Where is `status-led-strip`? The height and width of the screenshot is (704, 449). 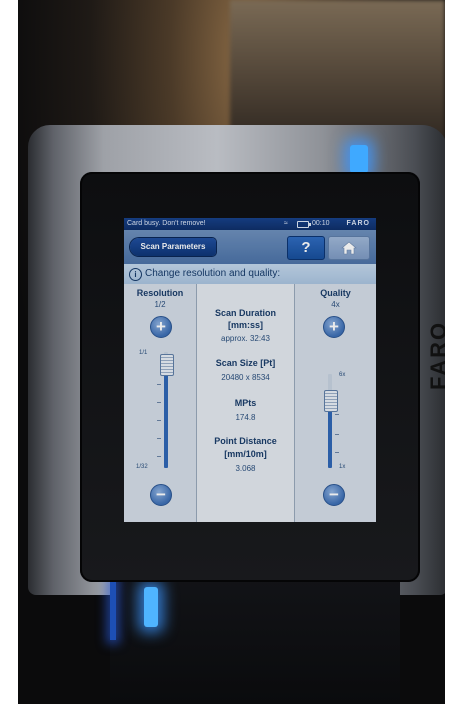 status-led-strip is located at coordinates (113, 610).